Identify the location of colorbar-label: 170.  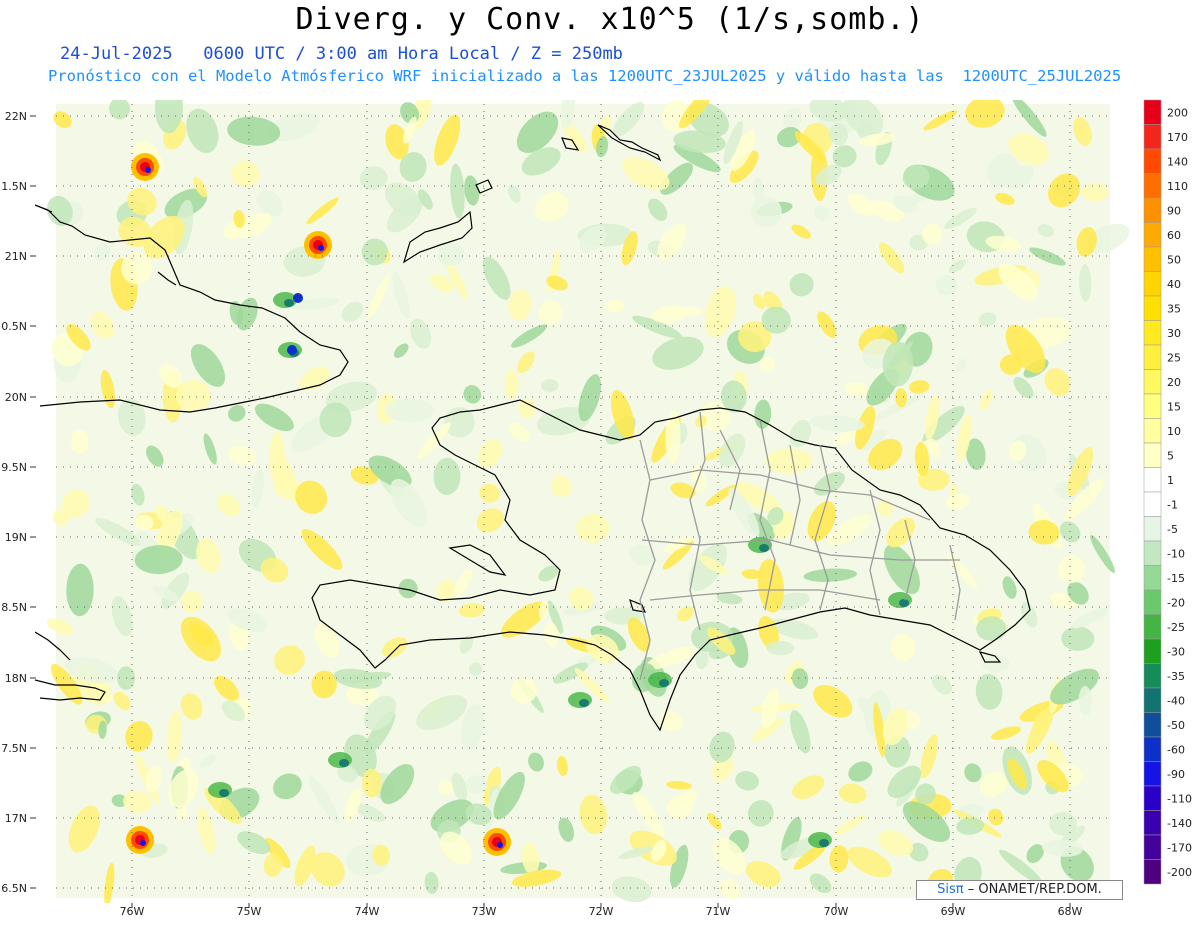
(1177, 137).